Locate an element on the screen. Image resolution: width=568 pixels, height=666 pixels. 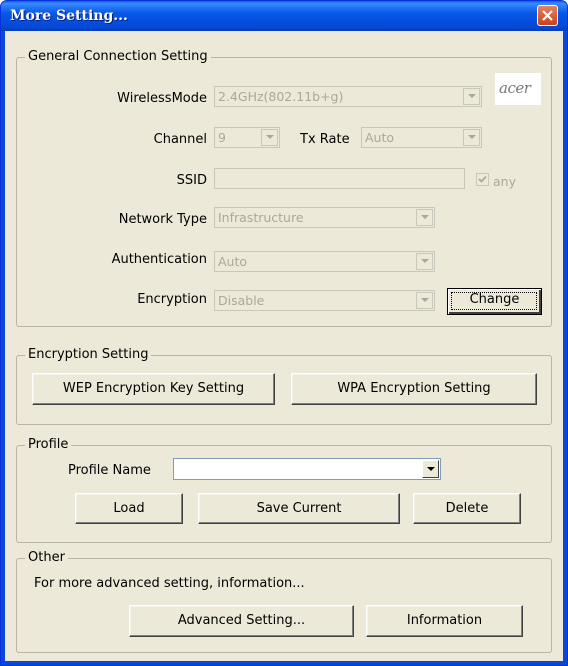
delete-button-label: Delete is located at coordinates (467, 508).